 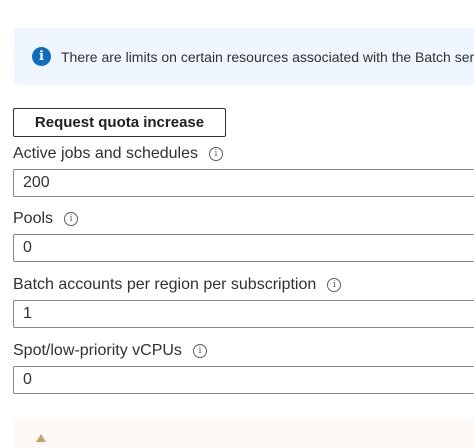 I want to click on active-jobs-input, so click(x=243, y=183).